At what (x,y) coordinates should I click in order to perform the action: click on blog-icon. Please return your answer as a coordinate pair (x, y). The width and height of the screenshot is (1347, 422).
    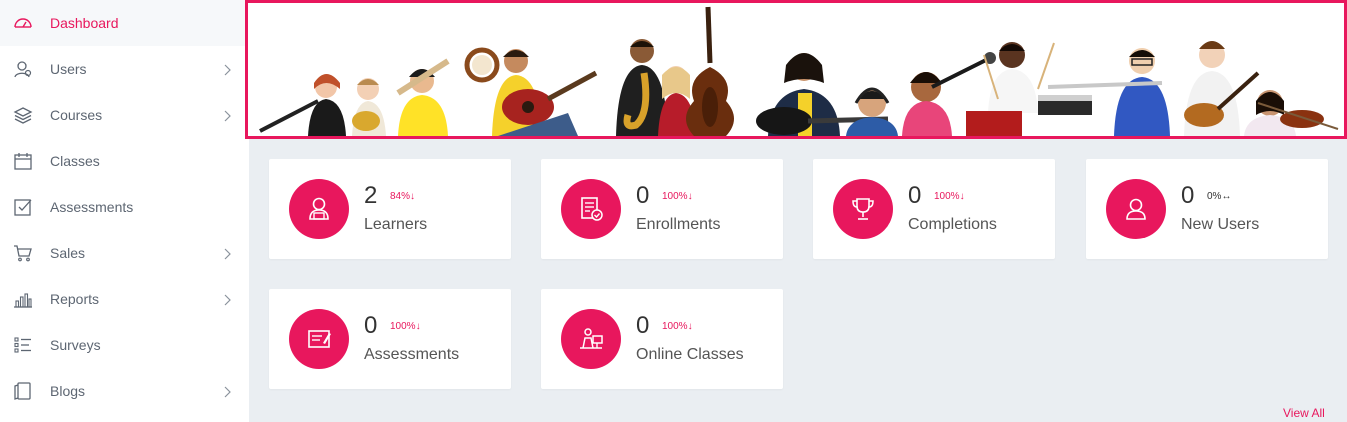
    Looking at the image, I should click on (23, 391).